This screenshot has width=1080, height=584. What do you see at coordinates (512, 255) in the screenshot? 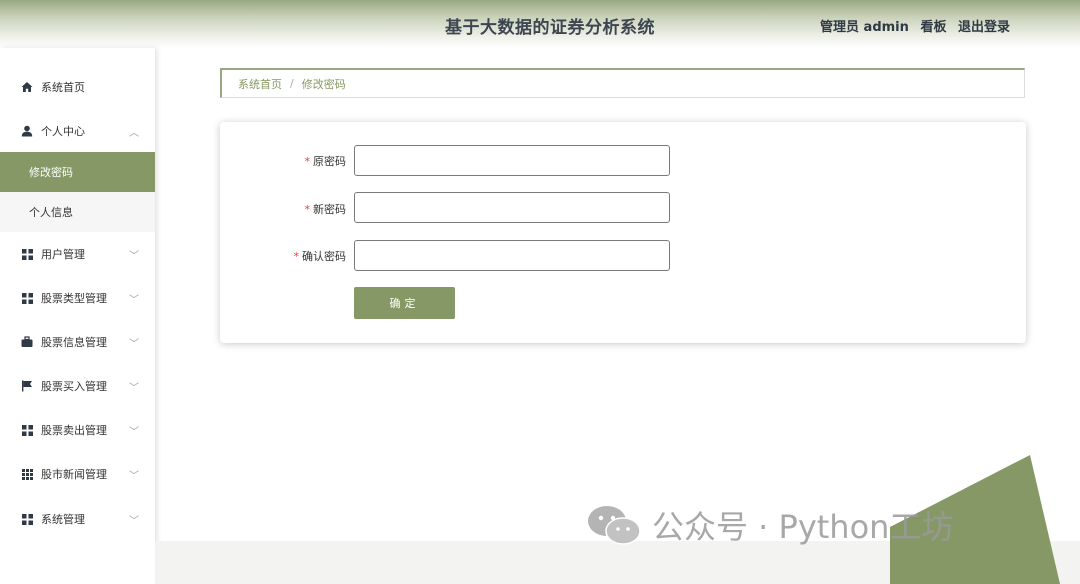
I see `confirm-password-input` at bounding box center [512, 255].